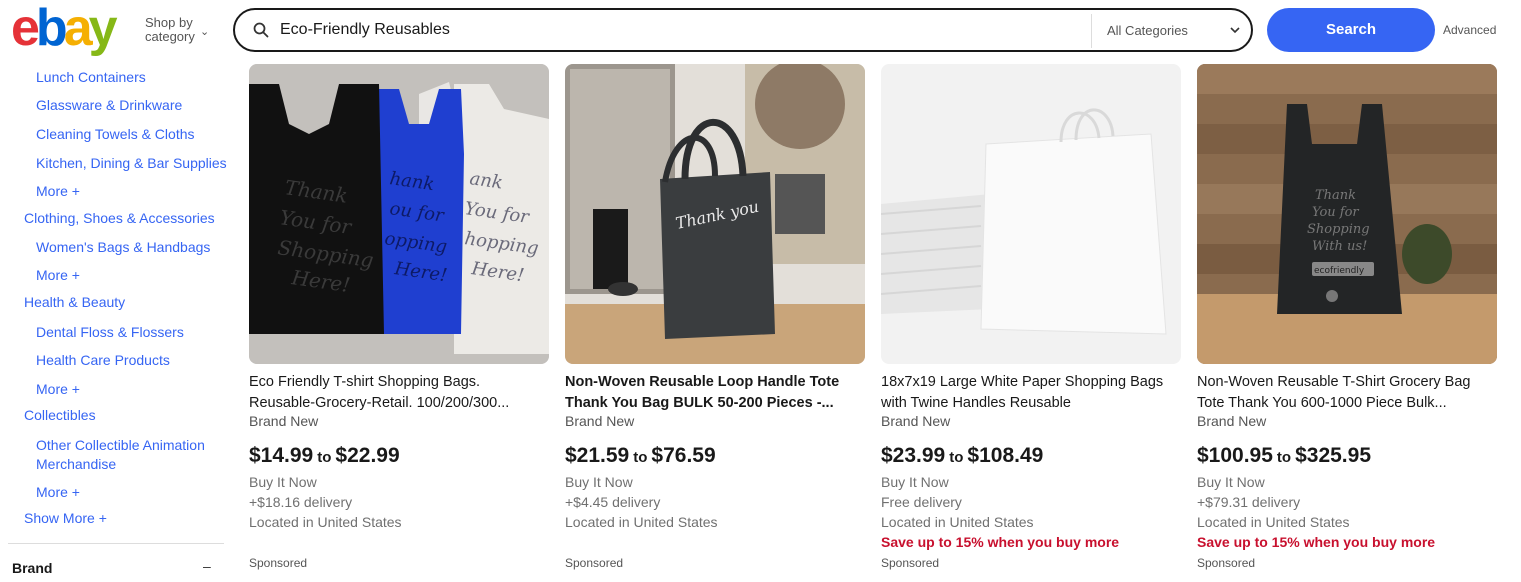  Describe the element at coordinates (170, 30) in the screenshot. I see `shop-by-category-button: Shop by category` at that location.